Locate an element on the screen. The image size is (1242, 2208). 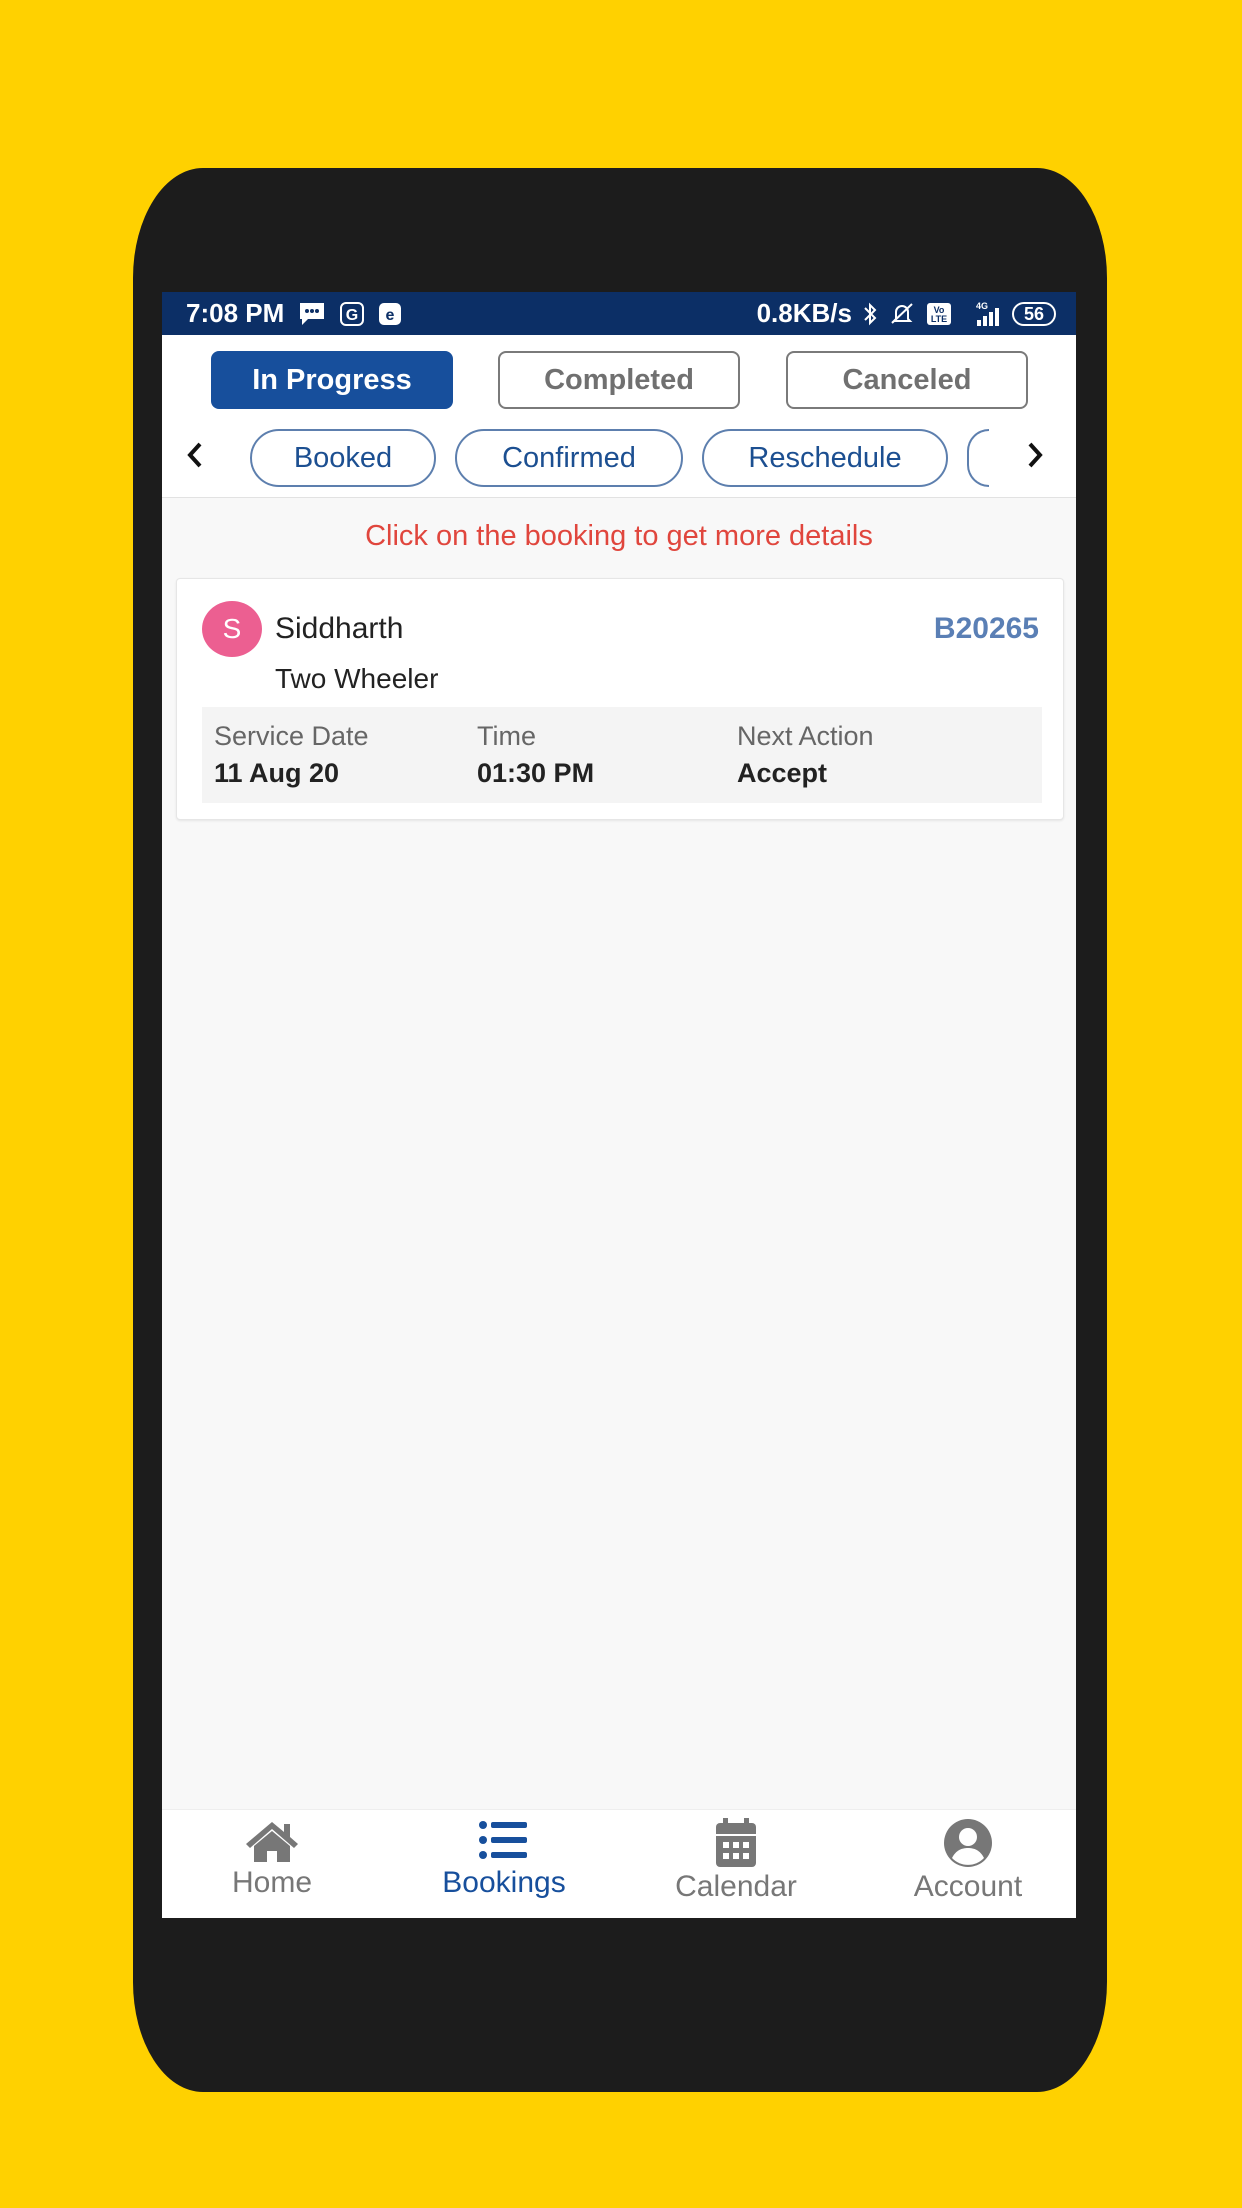
nav-account: Account is located at coordinates (968, 1861).